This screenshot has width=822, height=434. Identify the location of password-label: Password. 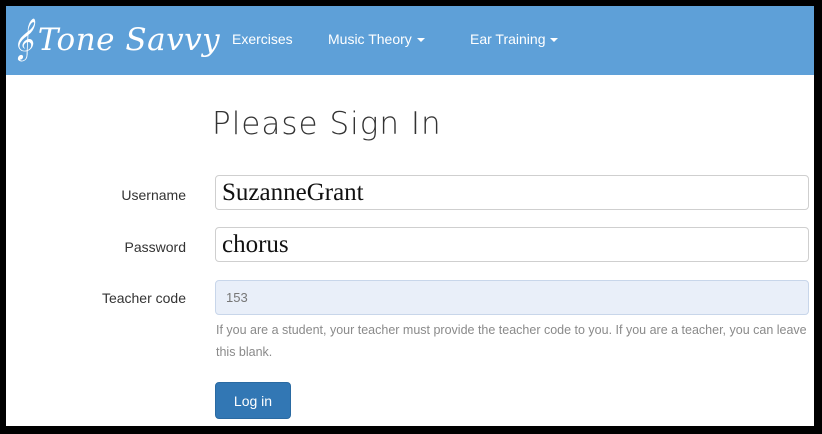
(155, 247).